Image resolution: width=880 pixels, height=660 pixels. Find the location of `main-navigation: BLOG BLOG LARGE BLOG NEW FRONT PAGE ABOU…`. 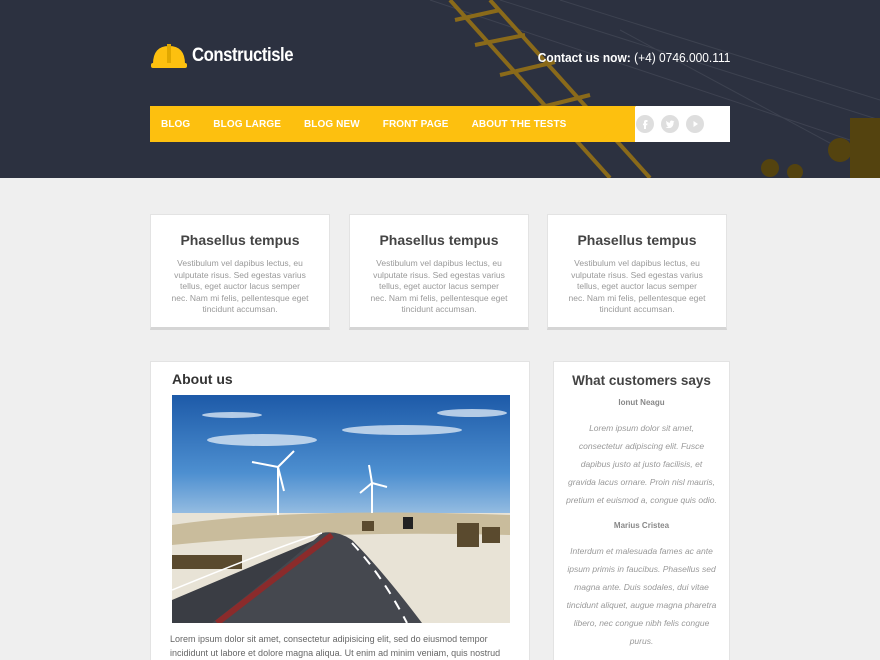

main-navigation: BLOG BLOG LARGE BLOG NEW FRONT PAGE ABOU… is located at coordinates (440, 124).